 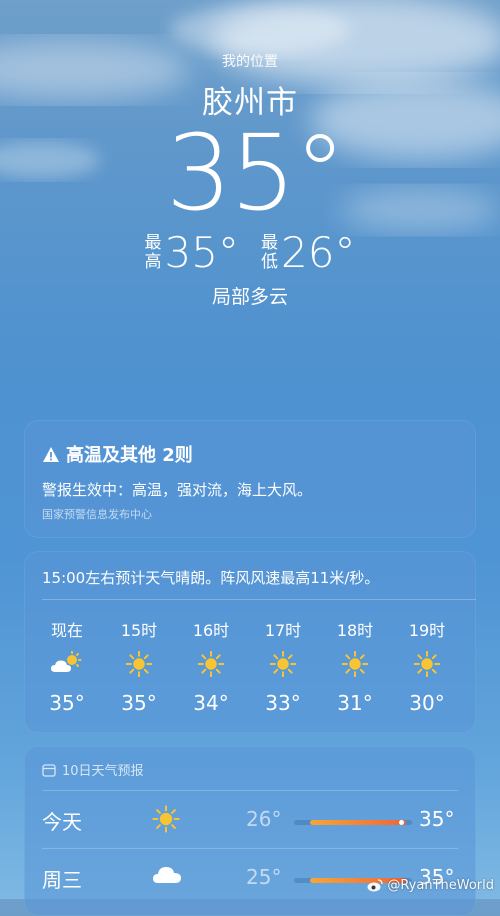 I want to click on watermark: @RyanTheWorld, so click(x=430, y=885).